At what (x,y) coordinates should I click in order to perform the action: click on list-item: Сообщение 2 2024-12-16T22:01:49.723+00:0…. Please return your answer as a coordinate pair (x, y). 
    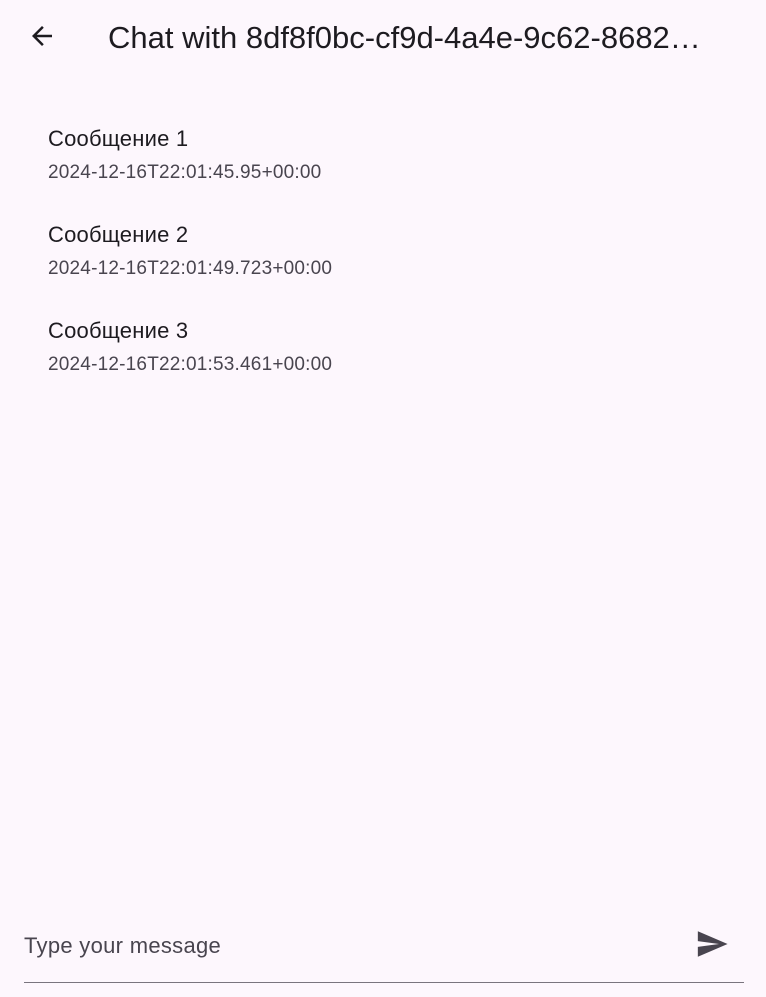
    Looking at the image, I should click on (383, 254).